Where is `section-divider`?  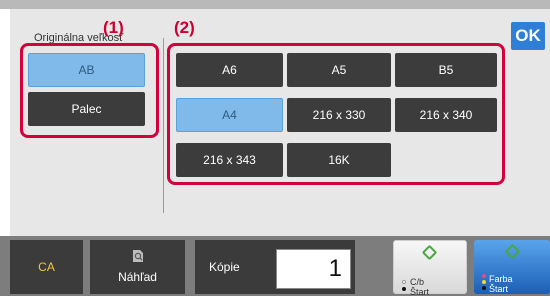
section-divider is located at coordinates (163, 125).